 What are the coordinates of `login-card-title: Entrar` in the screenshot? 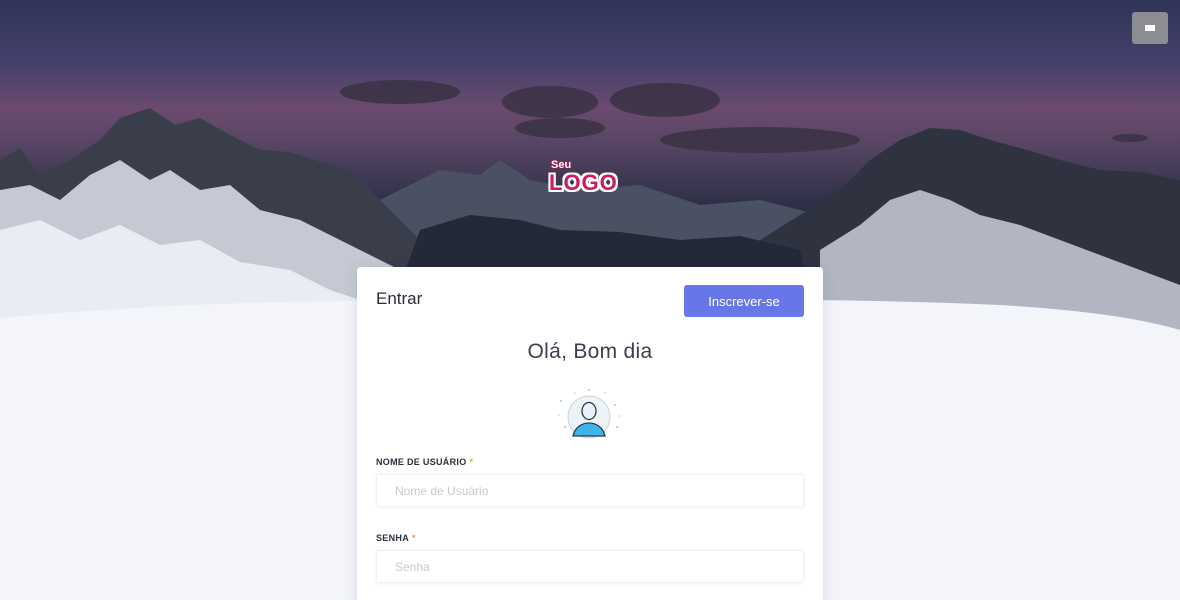 It's located at (399, 298).